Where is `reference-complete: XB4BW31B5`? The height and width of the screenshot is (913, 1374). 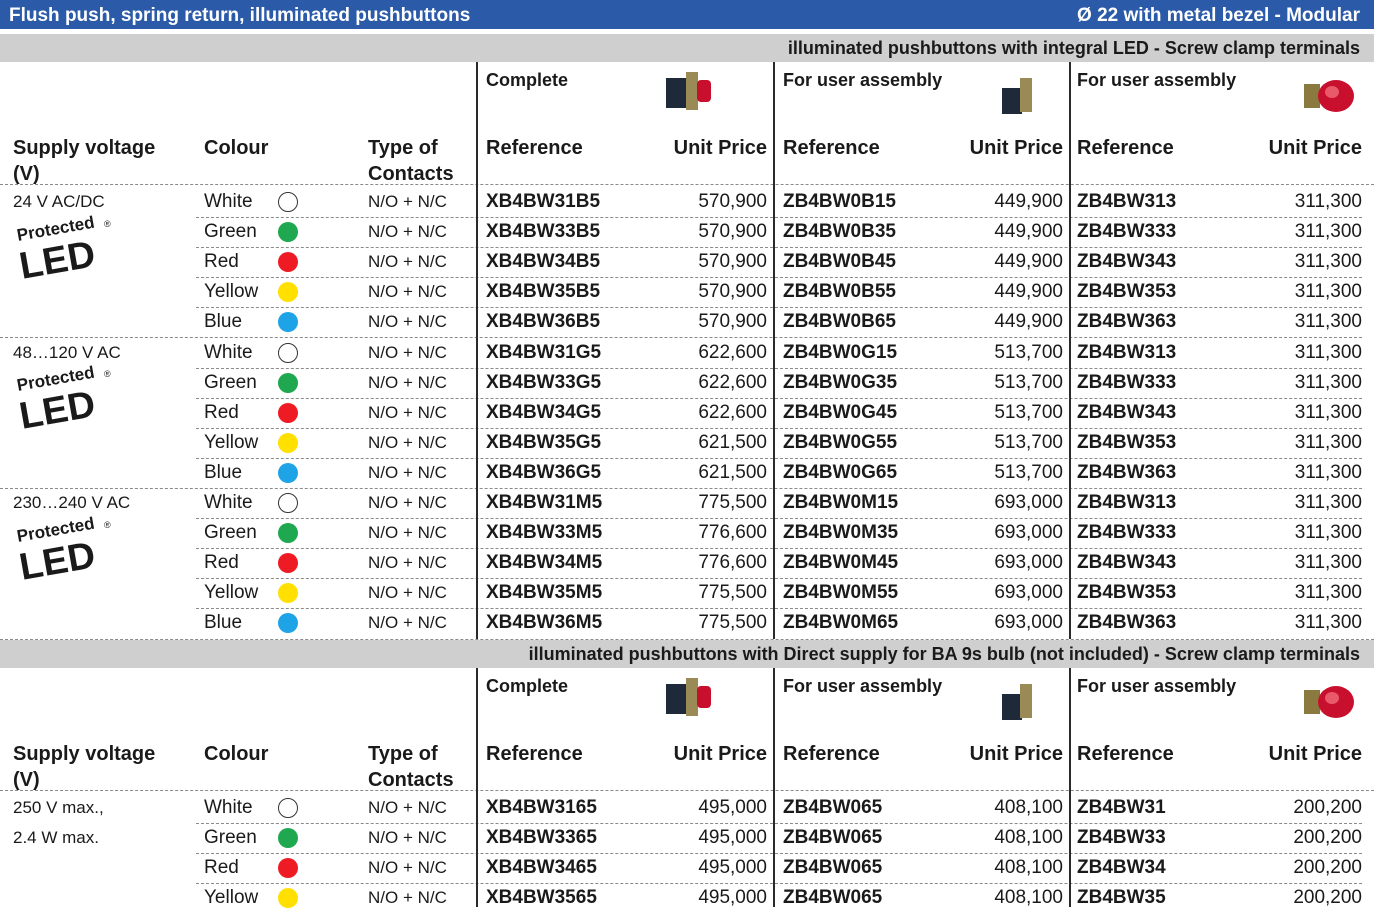
reference-complete: XB4BW31B5 is located at coordinates (543, 201).